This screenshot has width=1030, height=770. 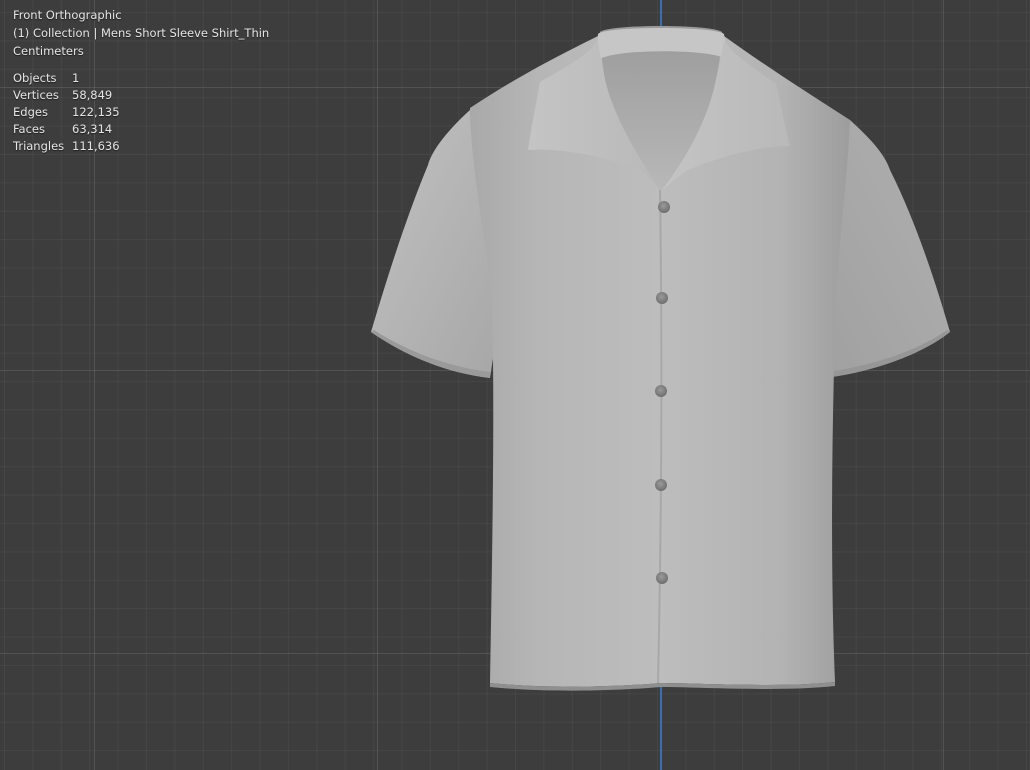 I want to click on stat-value: 58,849, so click(x=92, y=95).